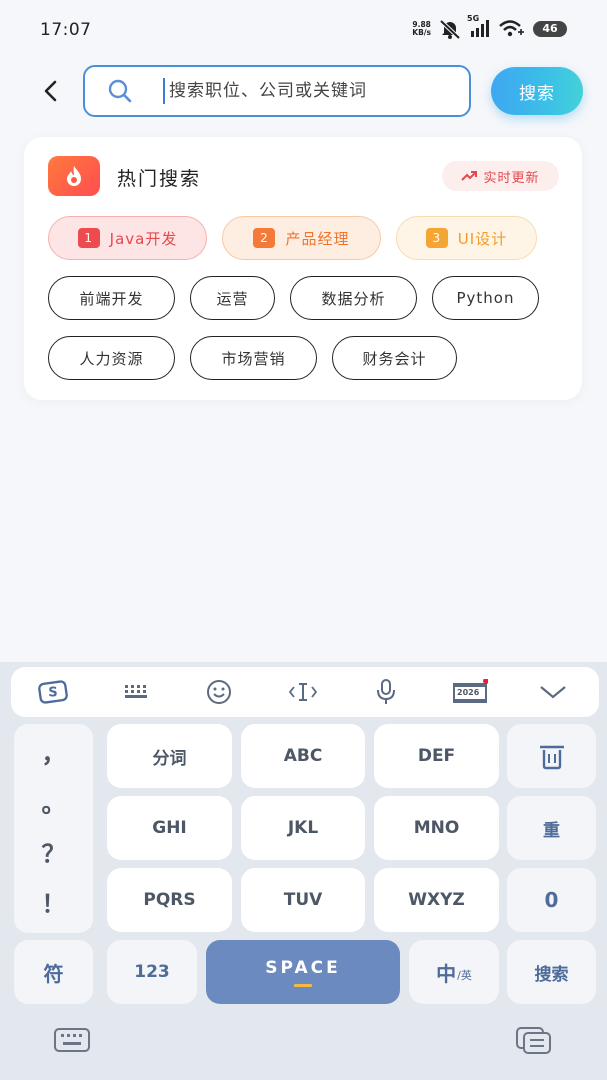 This screenshot has width=607, height=1080. I want to click on collapse-keyboard-icon, so click(553, 692).